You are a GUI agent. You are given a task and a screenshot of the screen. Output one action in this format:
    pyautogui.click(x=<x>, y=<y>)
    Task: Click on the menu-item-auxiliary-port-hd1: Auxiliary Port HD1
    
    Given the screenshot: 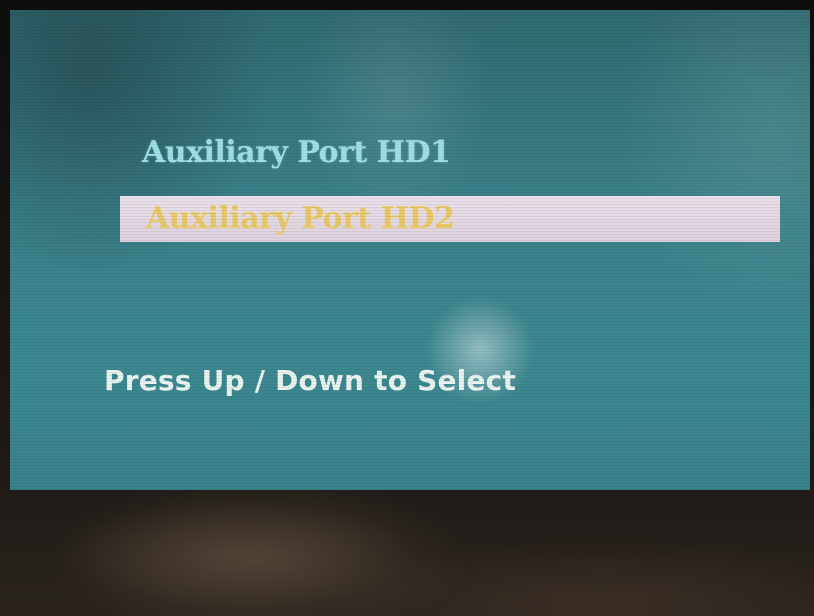 What is the action you would take?
    pyautogui.click(x=285, y=153)
    